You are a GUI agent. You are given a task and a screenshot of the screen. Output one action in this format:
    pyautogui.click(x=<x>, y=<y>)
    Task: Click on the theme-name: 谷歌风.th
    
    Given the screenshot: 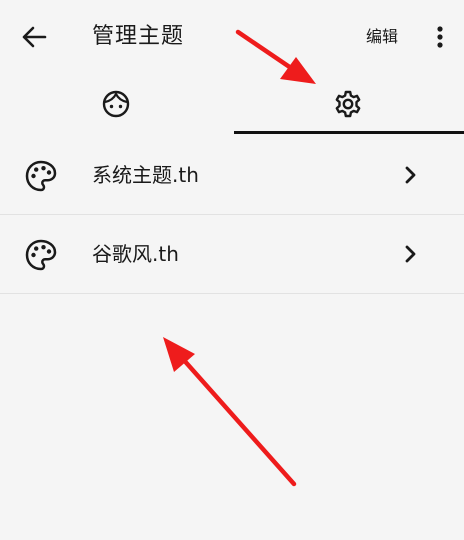 What is the action you would take?
    pyautogui.click(x=135, y=254)
    